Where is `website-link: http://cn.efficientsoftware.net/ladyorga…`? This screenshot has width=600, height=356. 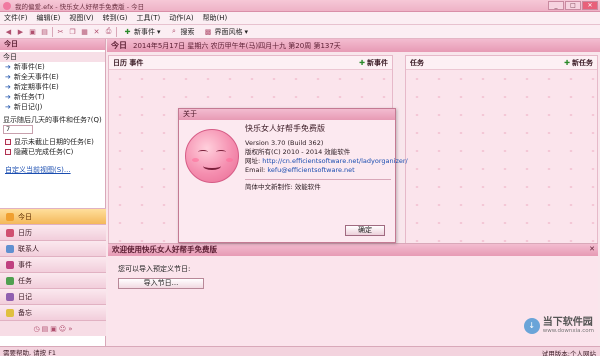 website-link: http://cn.efficientsoftware.net/ladyorga… is located at coordinates (334, 161).